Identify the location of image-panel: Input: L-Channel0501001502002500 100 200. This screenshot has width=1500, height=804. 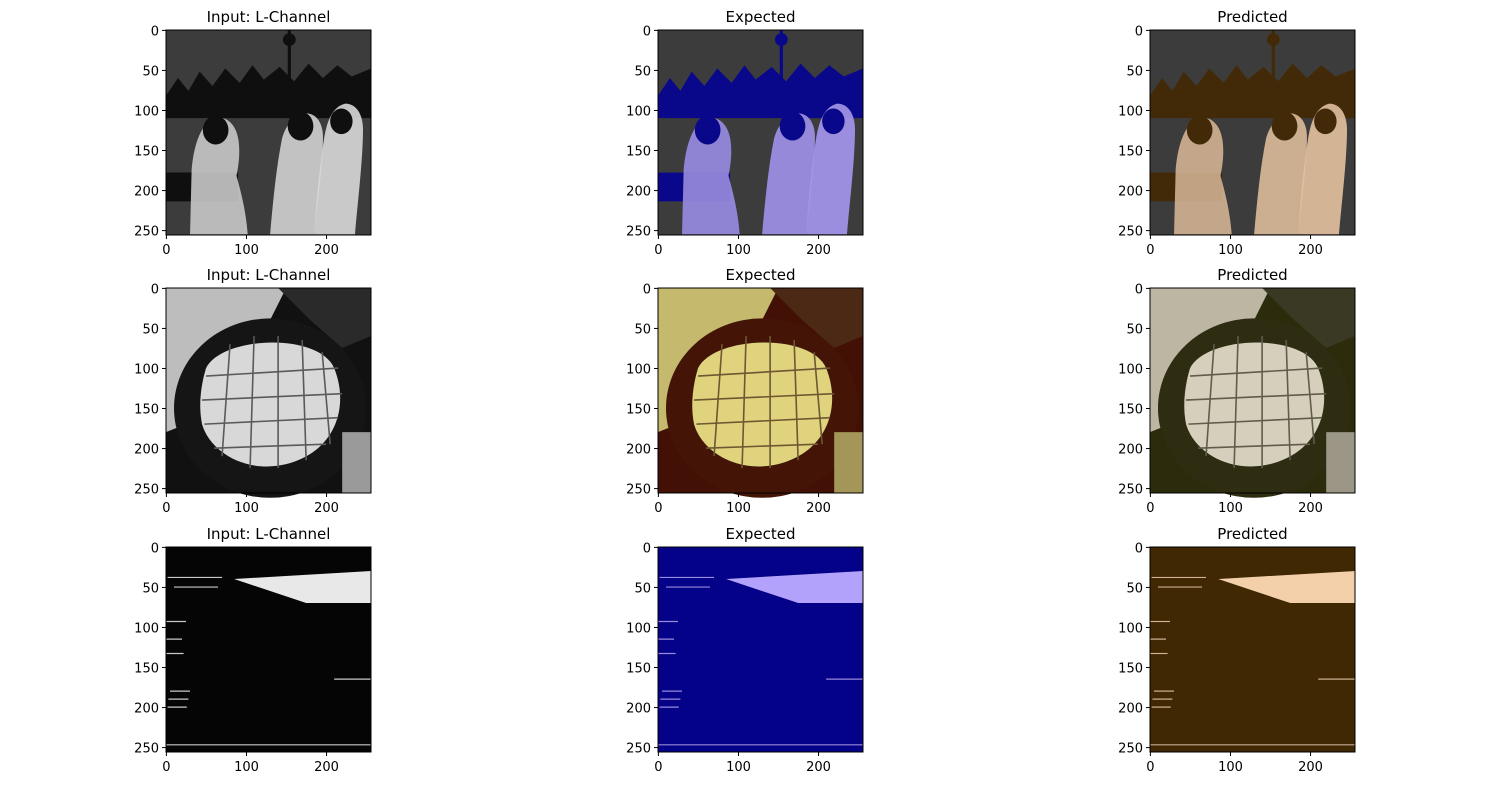
(253, 133).